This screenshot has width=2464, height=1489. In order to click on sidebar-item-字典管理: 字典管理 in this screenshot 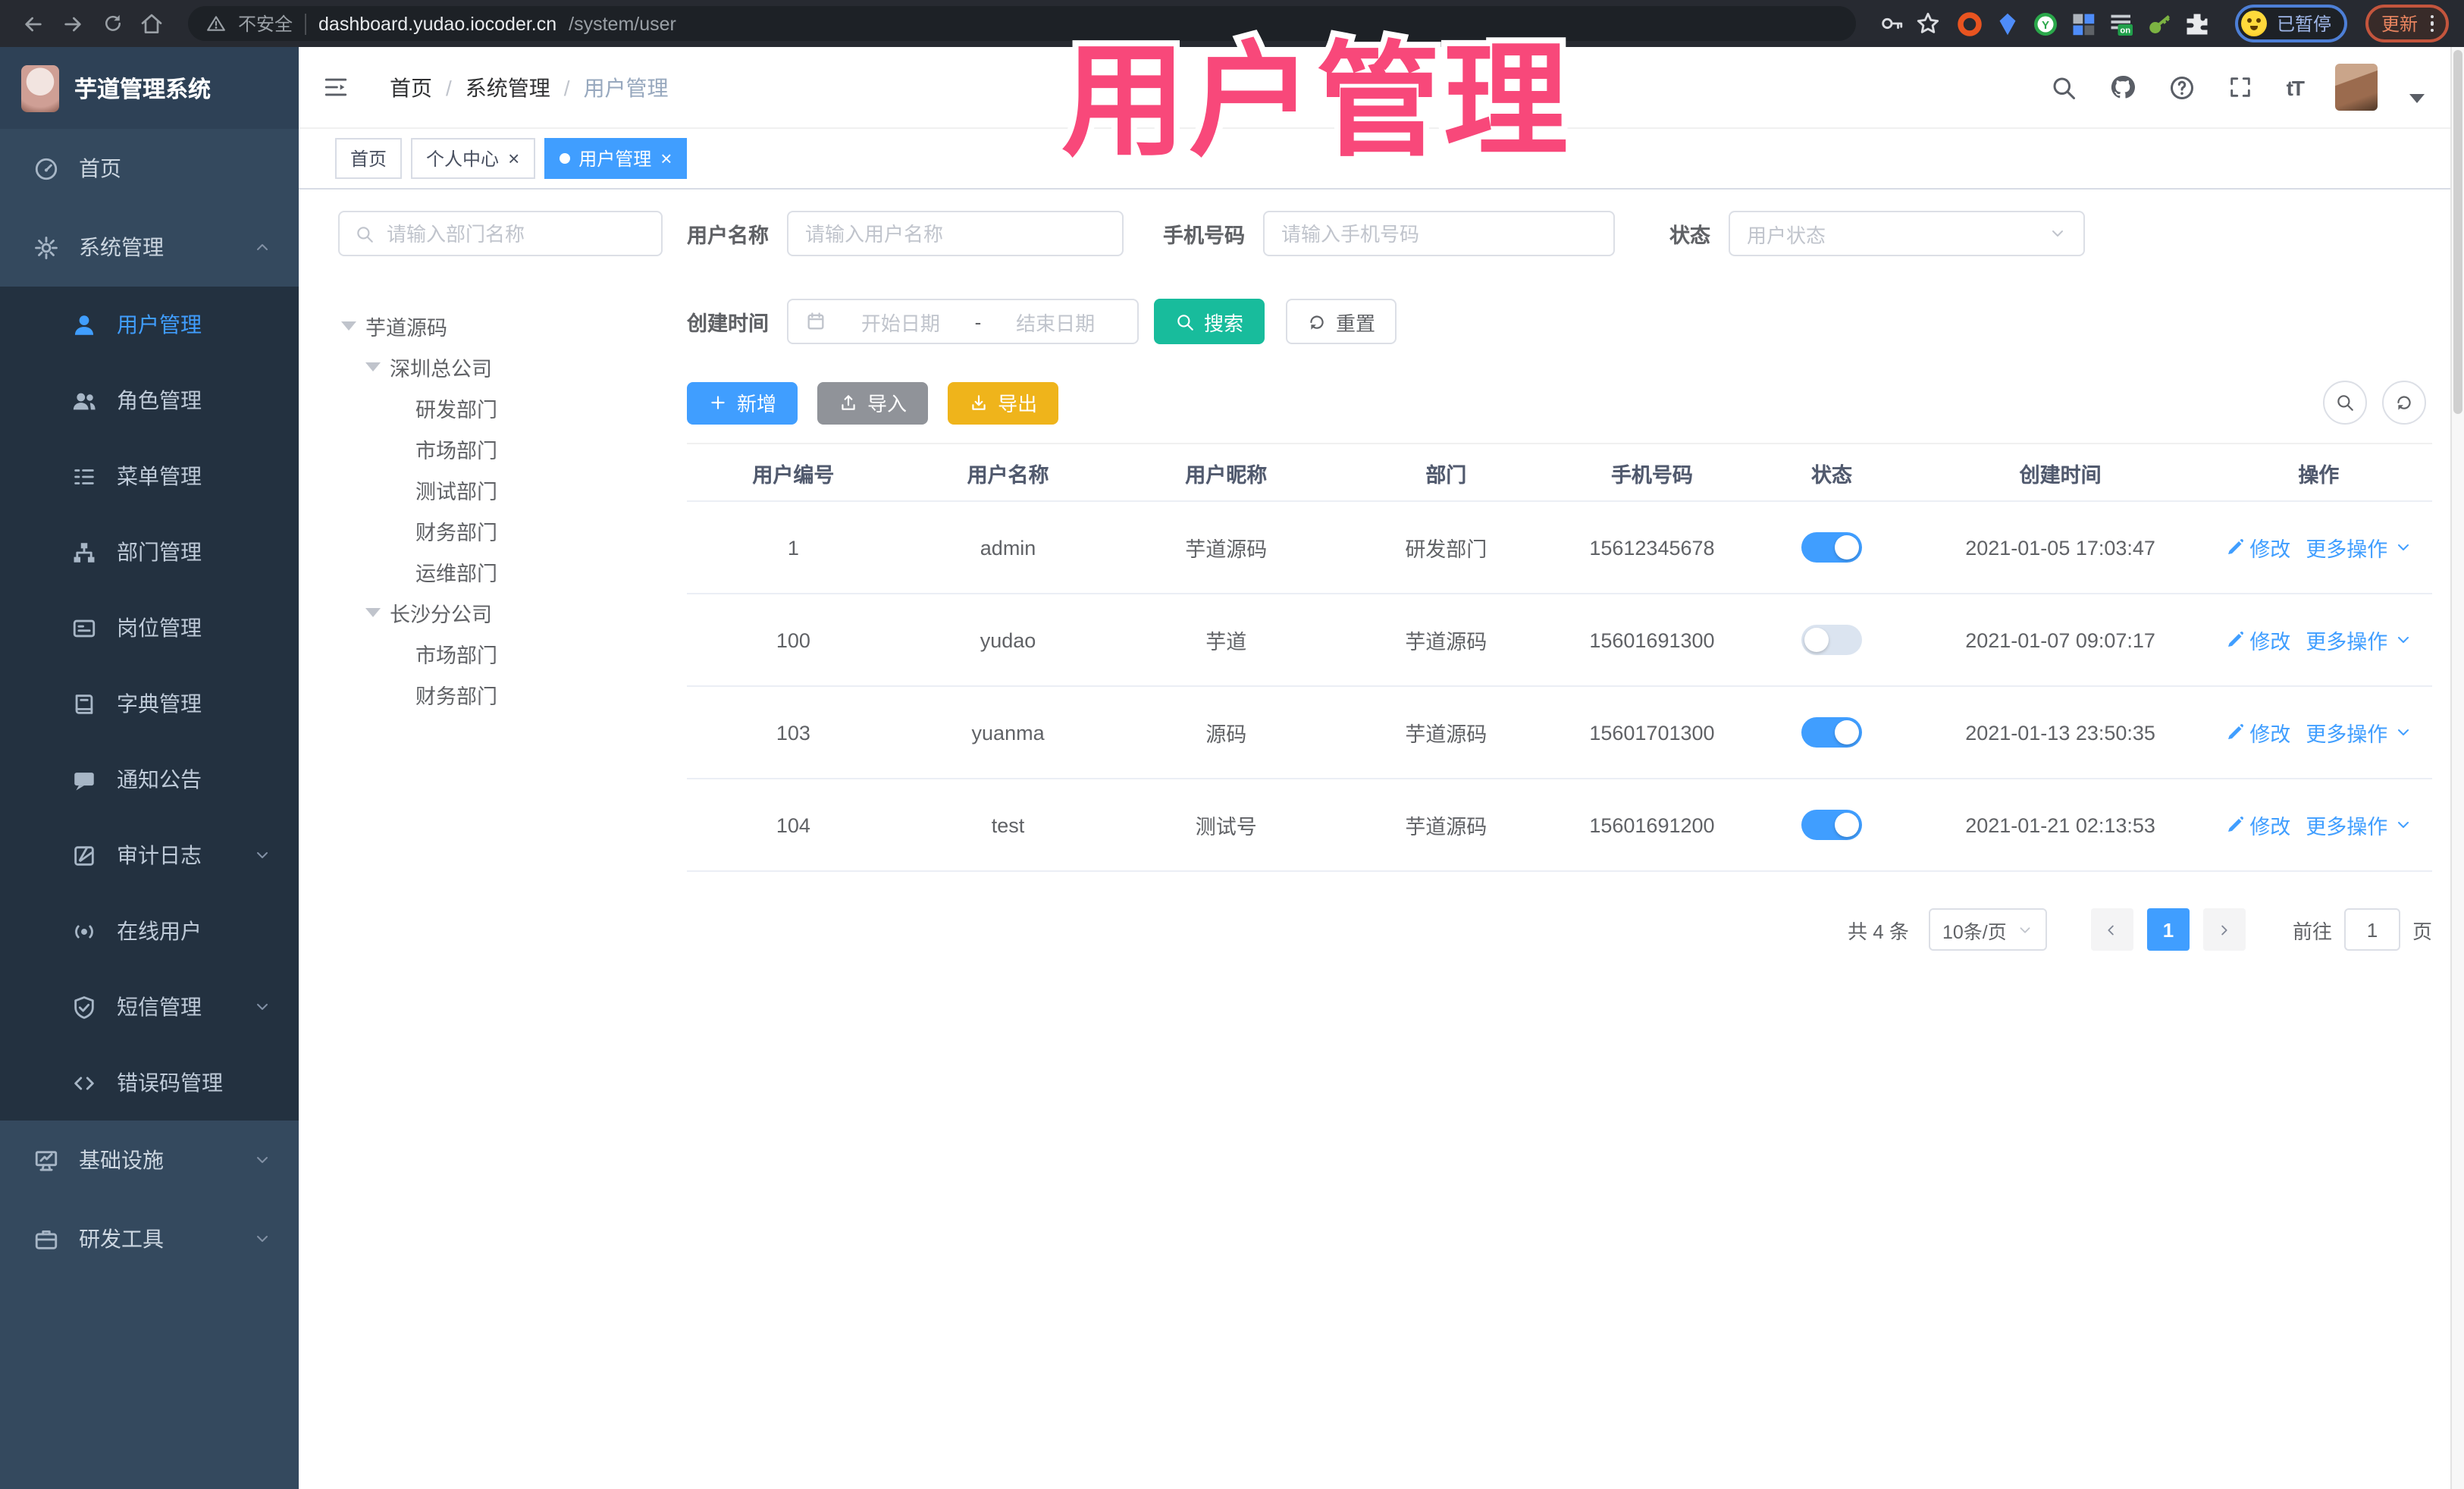, I will do `click(150, 703)`.